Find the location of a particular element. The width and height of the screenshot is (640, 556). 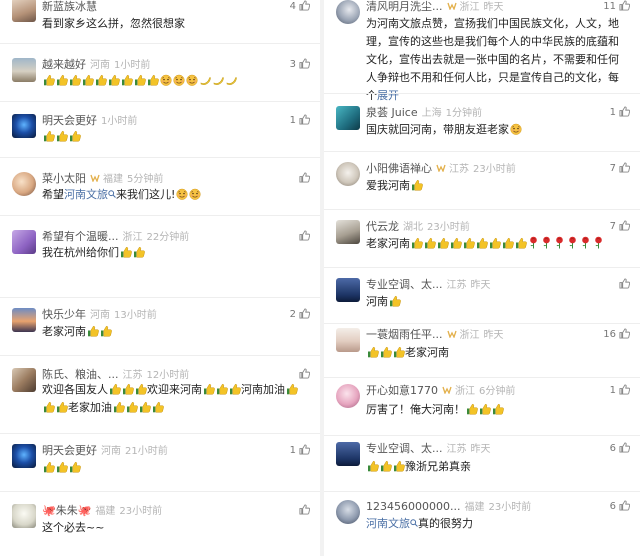

comment-item: 明天会更好 1小时前 1 is located at coordinates (160, 134).